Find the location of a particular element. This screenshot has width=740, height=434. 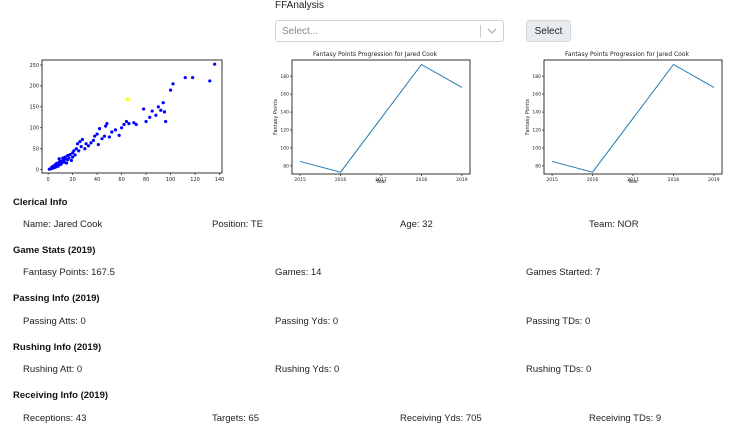

x-tick-label: 2016 is located at coordinates (341, 180).